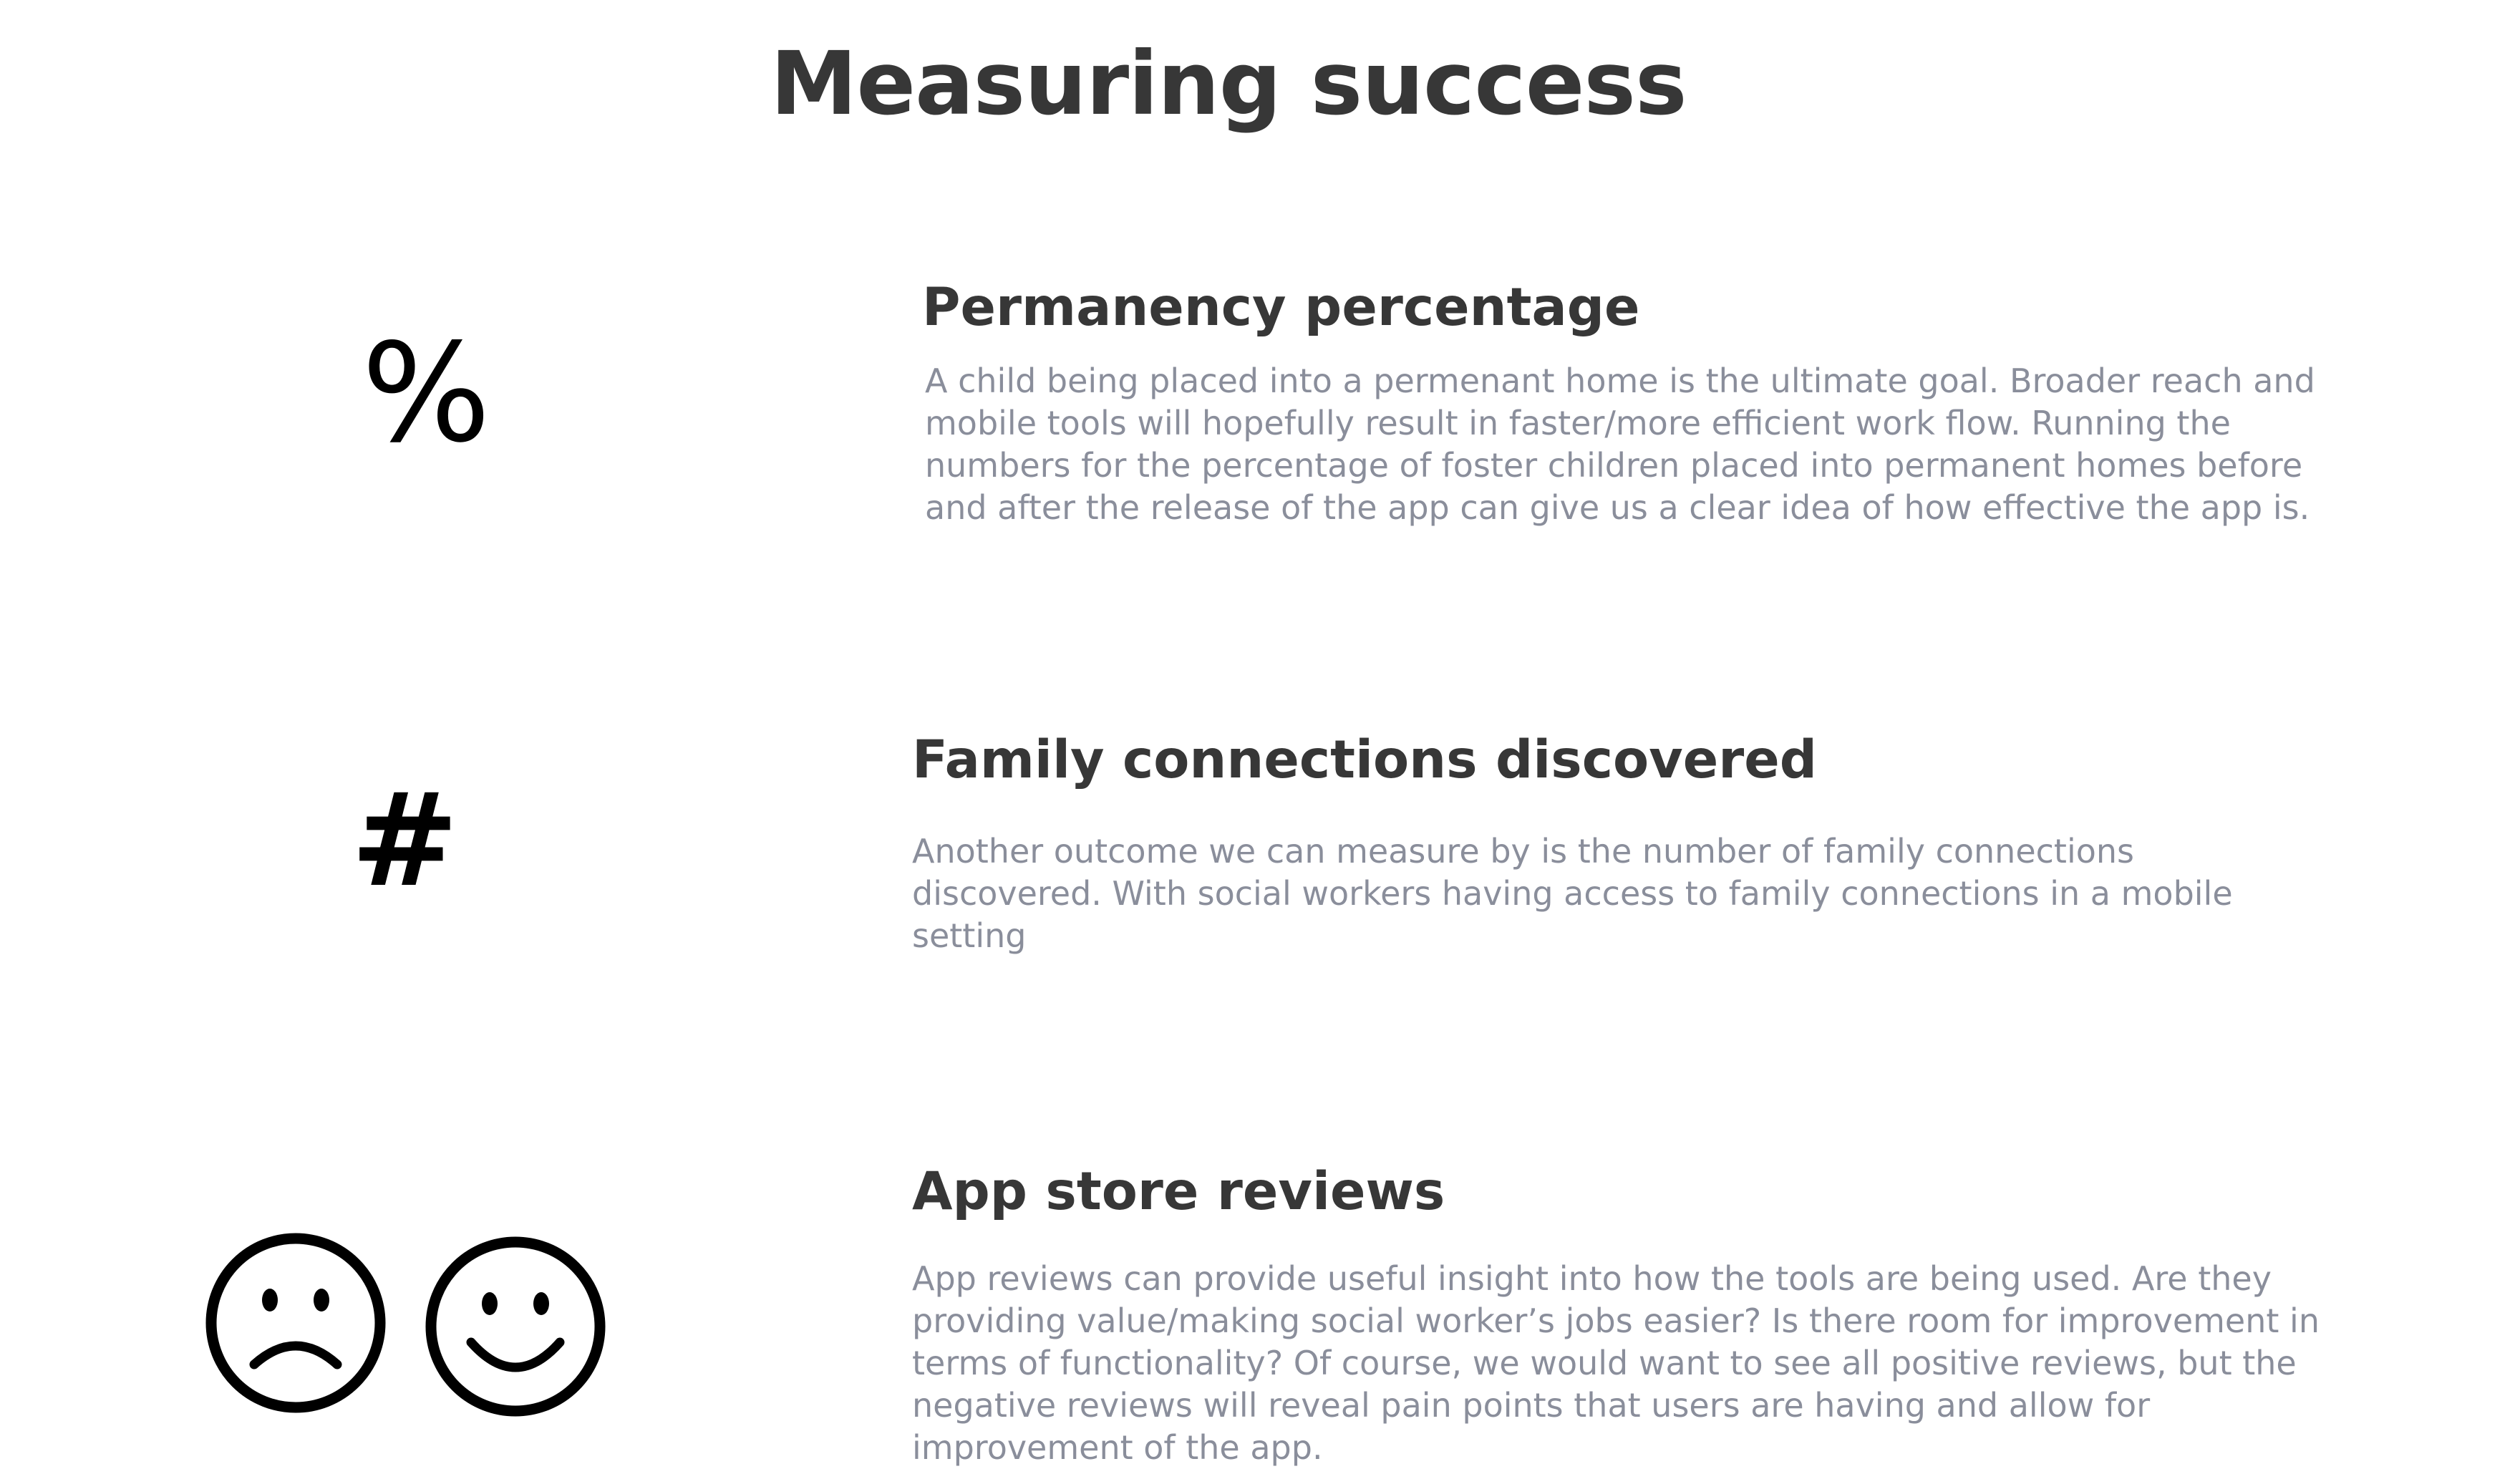 The image size is (2520, 1469). I want to click on page-title: Measuring success, so click(1228, 84).